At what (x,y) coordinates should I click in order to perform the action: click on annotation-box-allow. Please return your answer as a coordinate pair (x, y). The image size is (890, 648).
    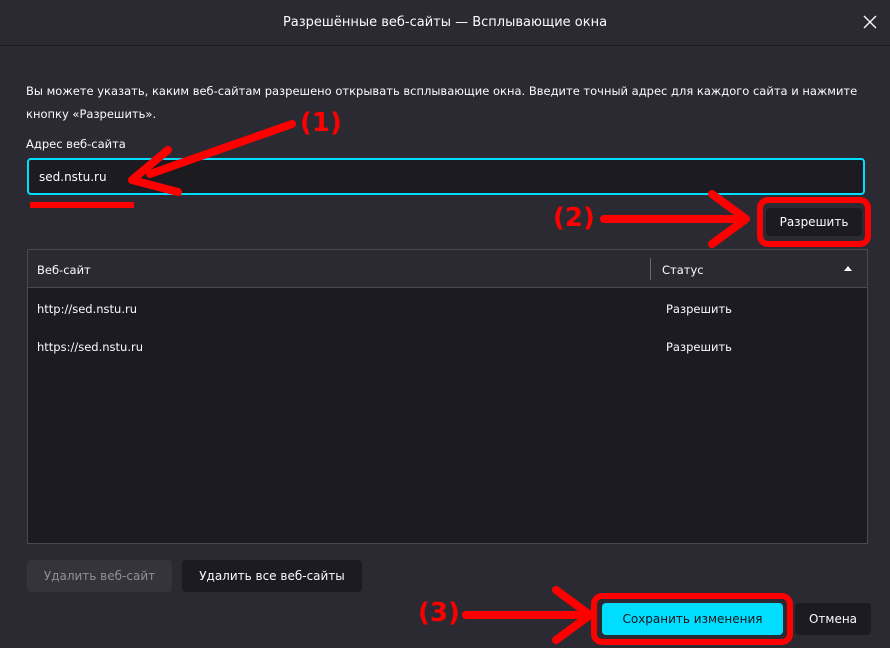
    Looking at the image, I should click on (814, 222).